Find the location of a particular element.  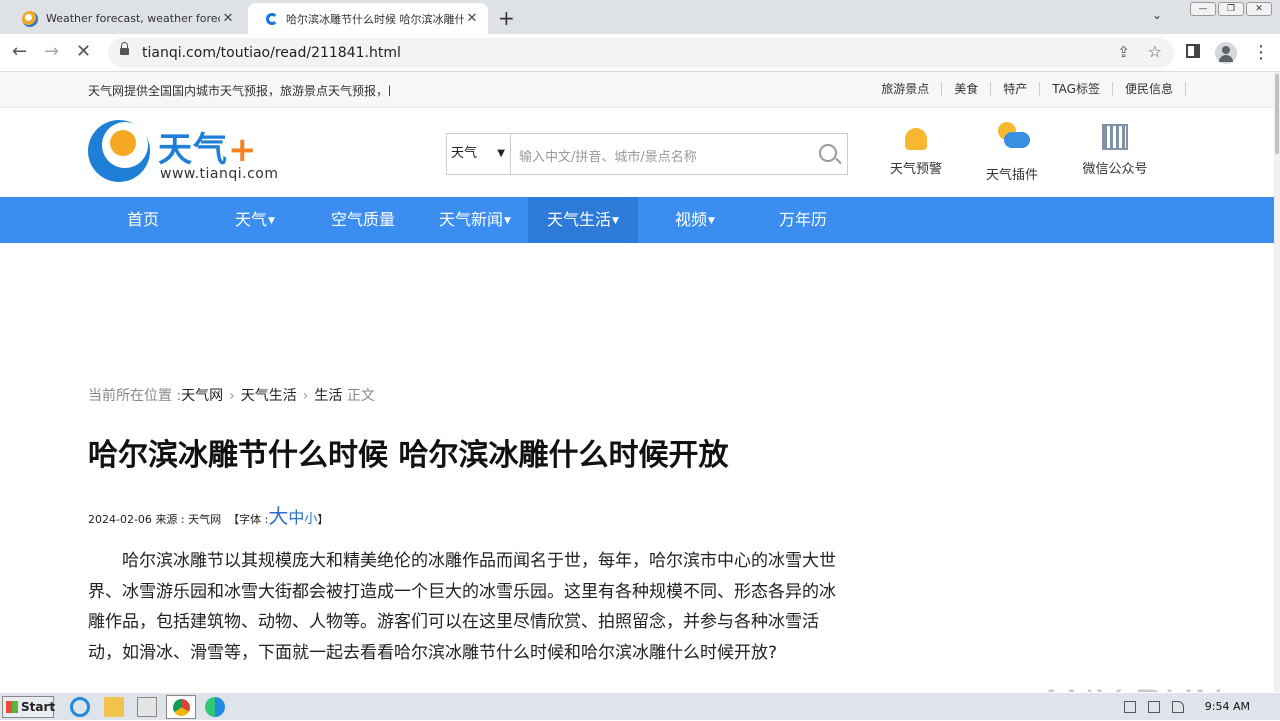

url-bar: tianqi.com/toutiao/read/211841.html ⇪ ☆ is located at coordinates (641, 53).